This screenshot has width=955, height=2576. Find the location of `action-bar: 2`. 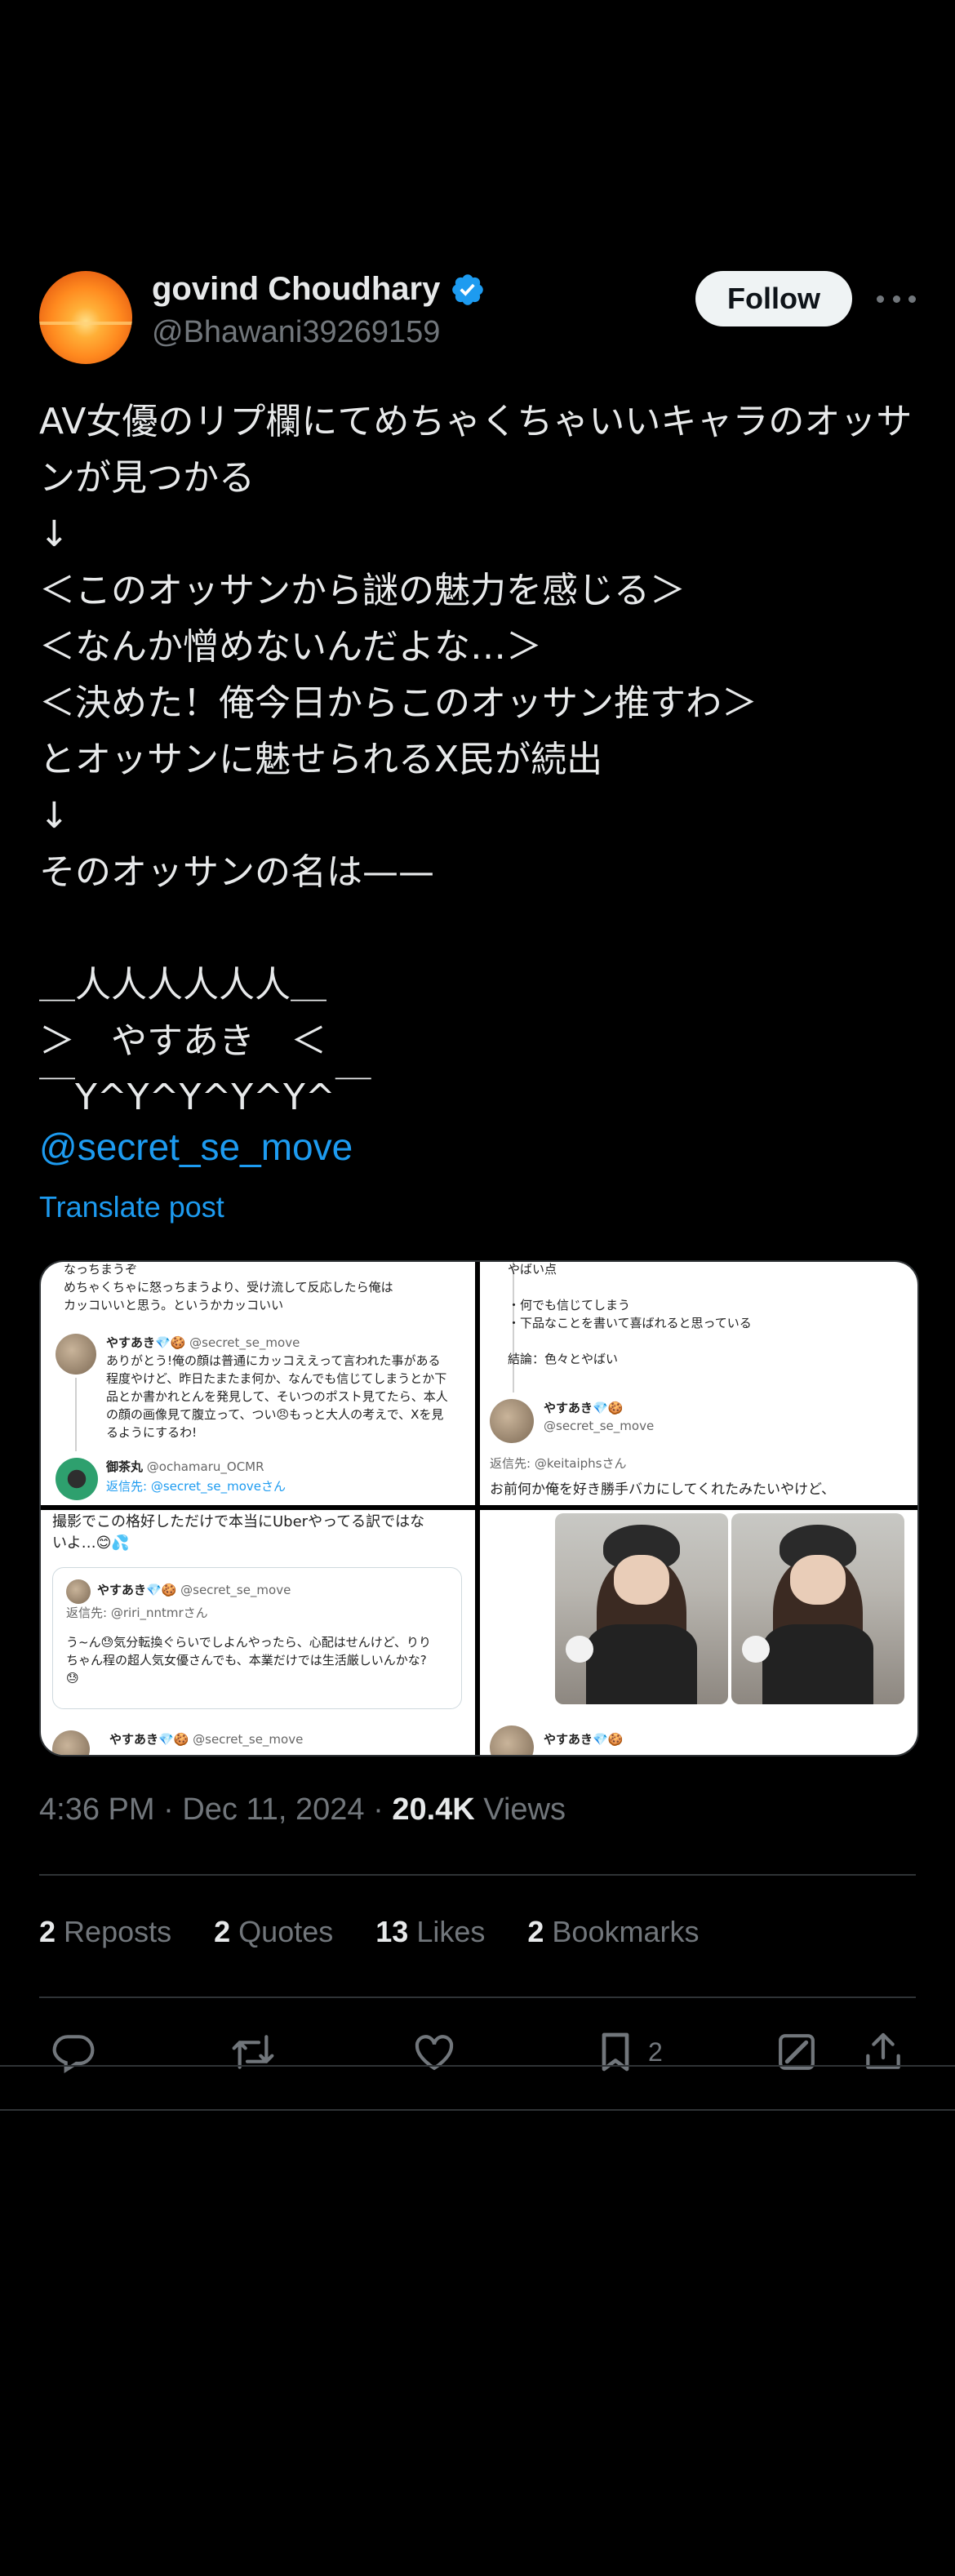

action-bar: 2 is located at coordinates (477, 2052).